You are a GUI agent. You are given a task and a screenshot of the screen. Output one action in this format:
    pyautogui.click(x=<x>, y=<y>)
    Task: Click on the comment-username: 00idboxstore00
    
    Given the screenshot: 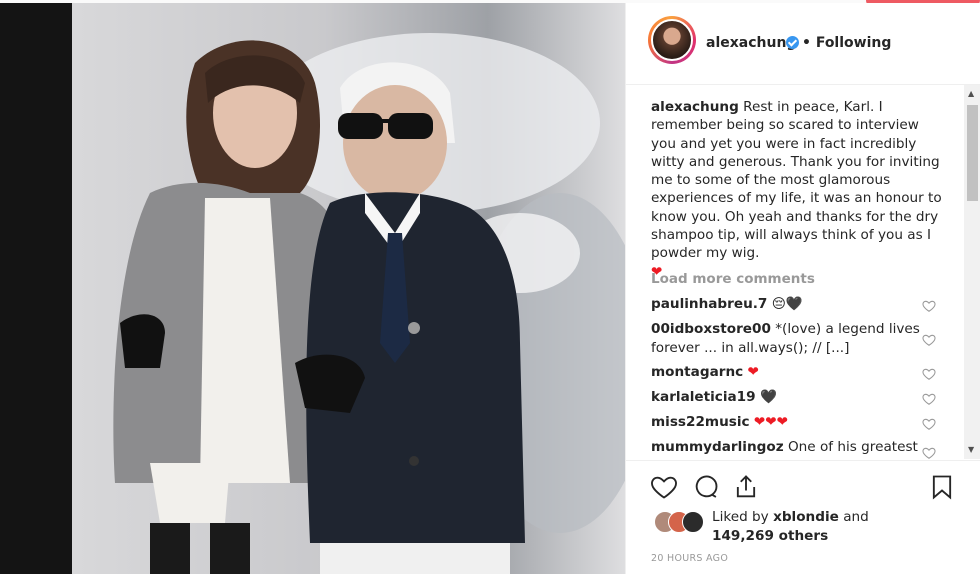 What is the action you would take?
    pyautogui.click(x=711, y=329)
    